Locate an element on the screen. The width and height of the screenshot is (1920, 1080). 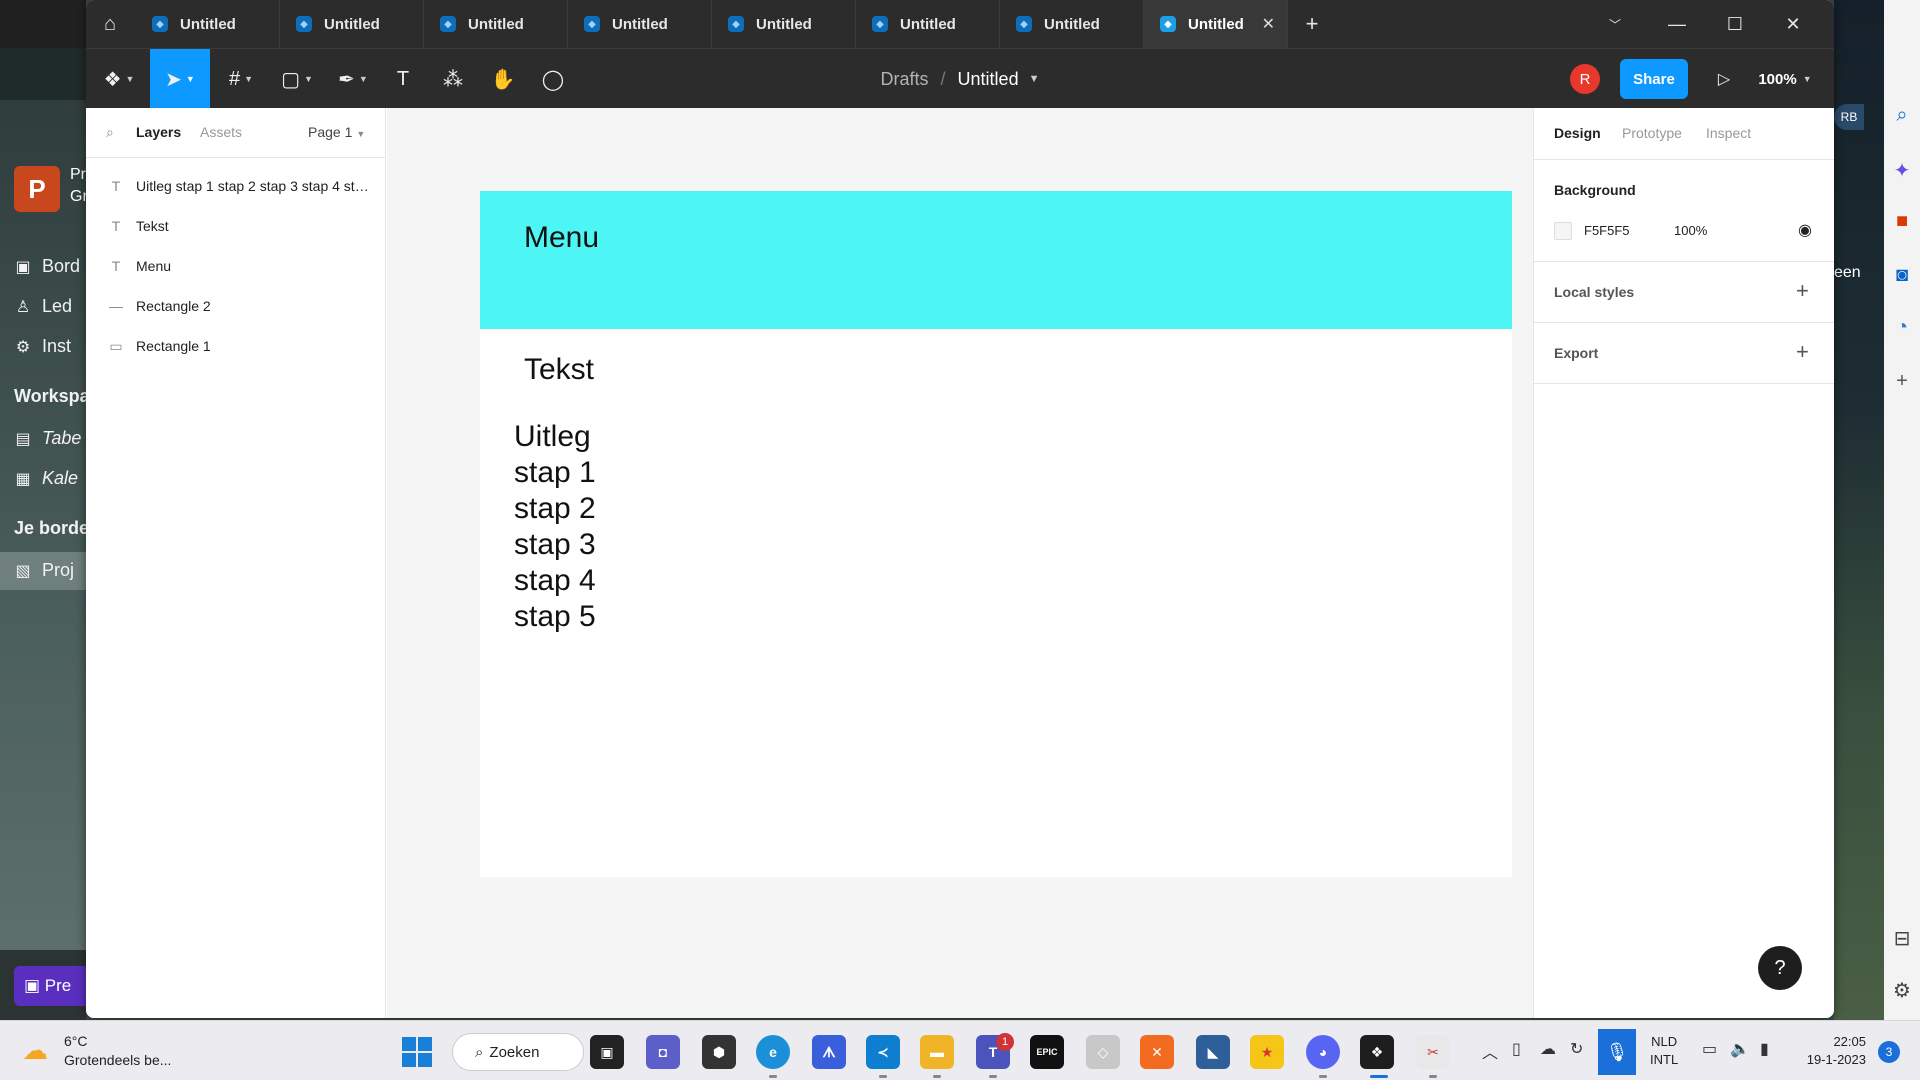
close-tab-icon: ✕ is located at coordinates (1268, 24).